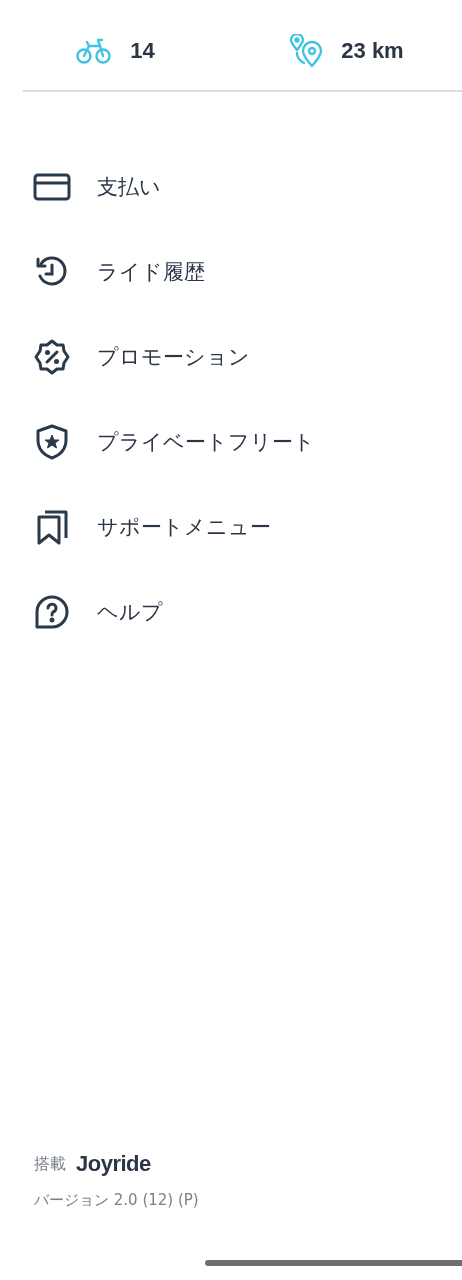  Describe the element at coordinates (50, 1164) in the screenshot. I see `powered-by-label: 搭載` at that location.